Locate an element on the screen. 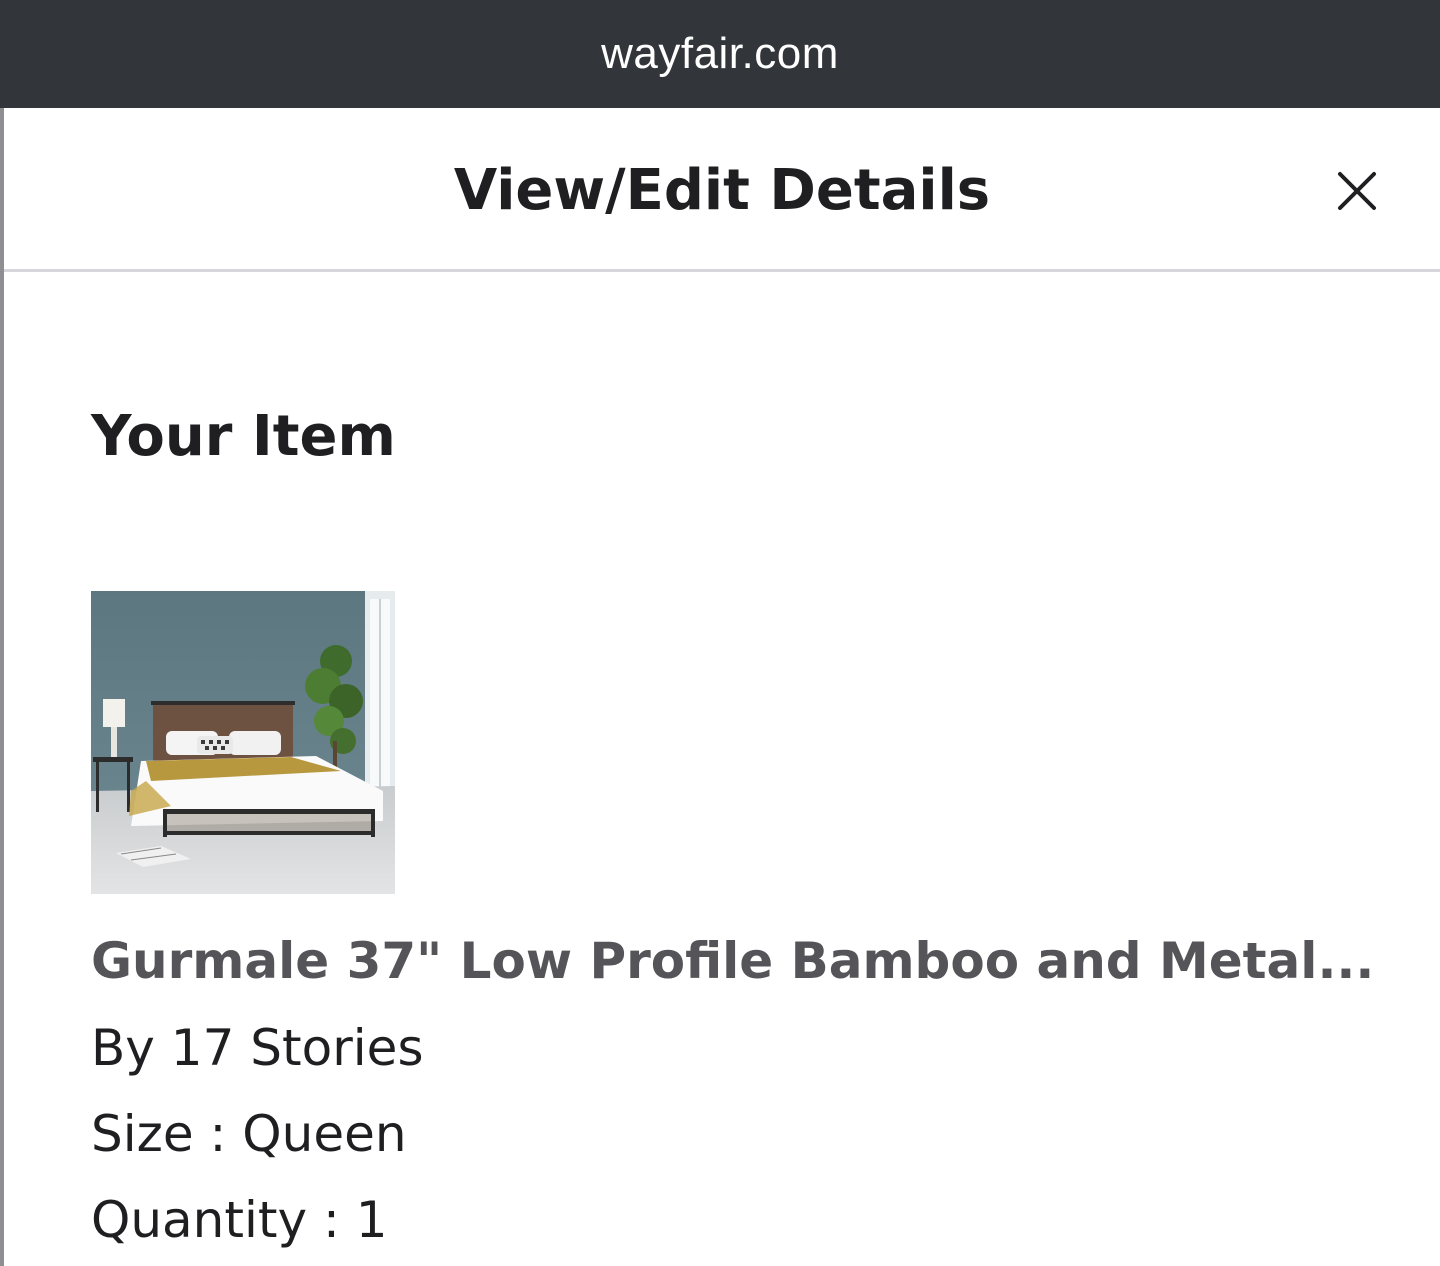  url-text: wayfair.com is located at coordinates (720, 53).